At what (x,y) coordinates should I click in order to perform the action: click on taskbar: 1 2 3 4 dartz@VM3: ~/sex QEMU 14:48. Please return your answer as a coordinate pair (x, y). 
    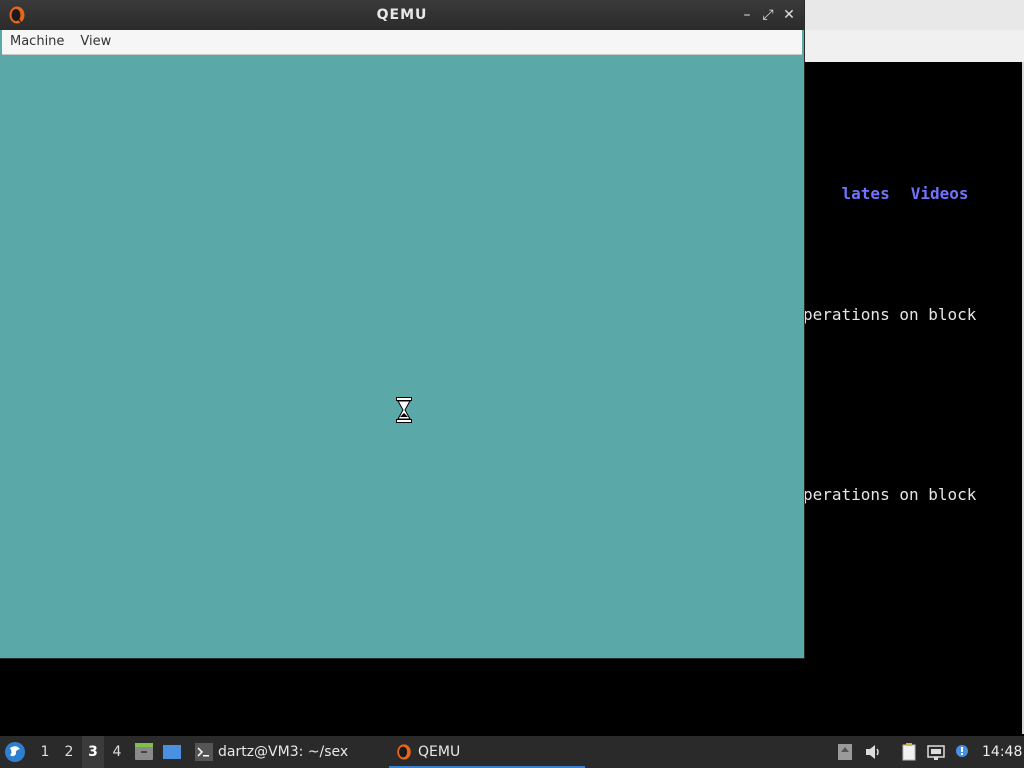
    Looking at the image, I should click on (512, 752).